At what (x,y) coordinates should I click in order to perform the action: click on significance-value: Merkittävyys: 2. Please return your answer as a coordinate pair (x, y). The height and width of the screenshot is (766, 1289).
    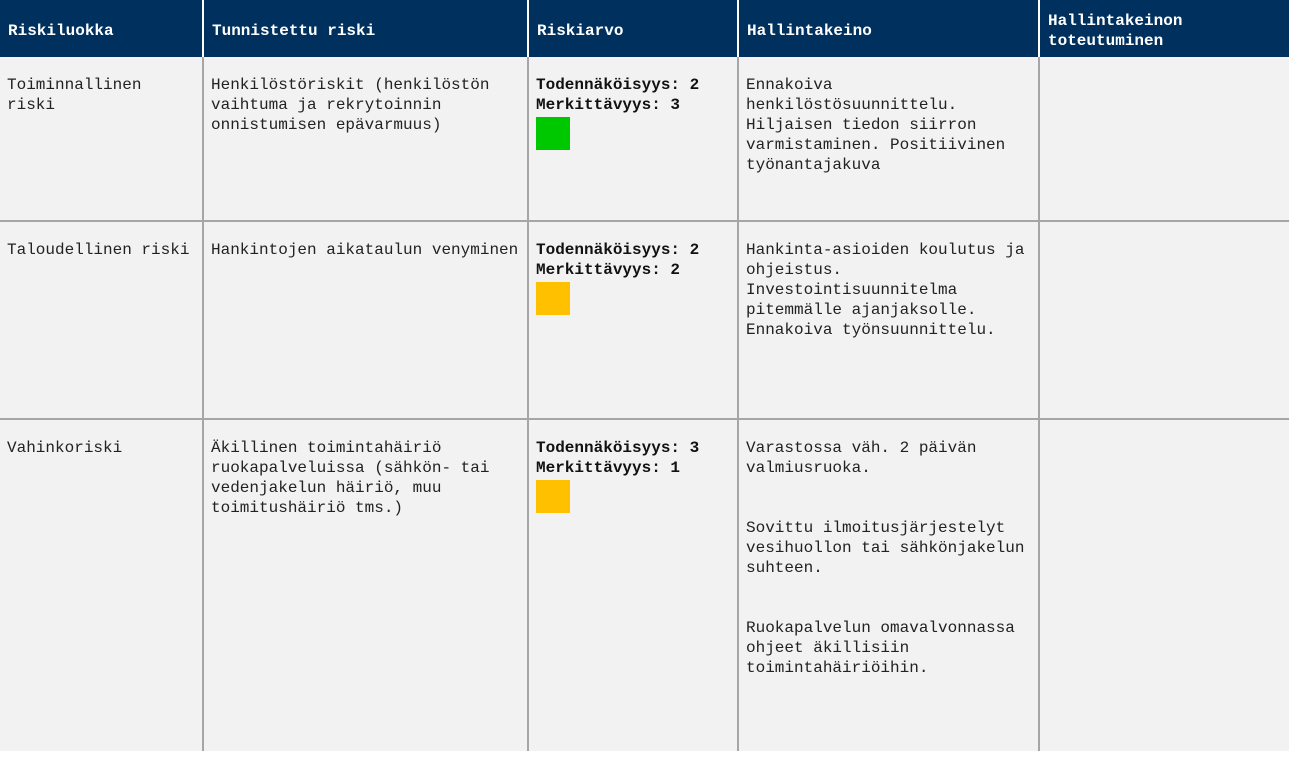
    Looking at the image, I should click on (608, 270).